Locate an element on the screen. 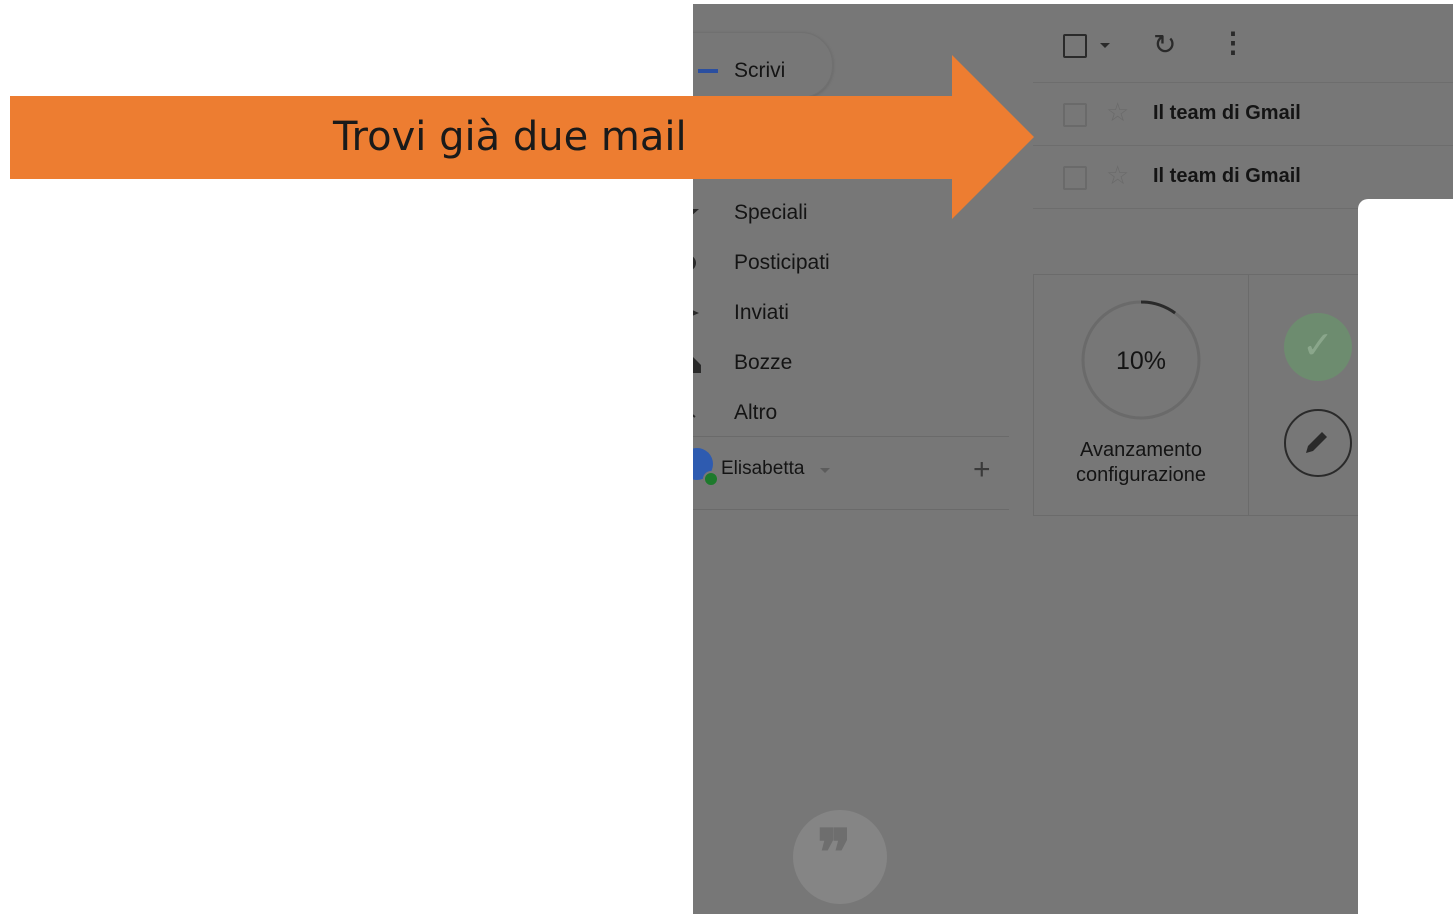 The height and width of the screenshot is (914, 1453). setup-caption: Avanzamento configurazione is located at coordinates (1141, 463).